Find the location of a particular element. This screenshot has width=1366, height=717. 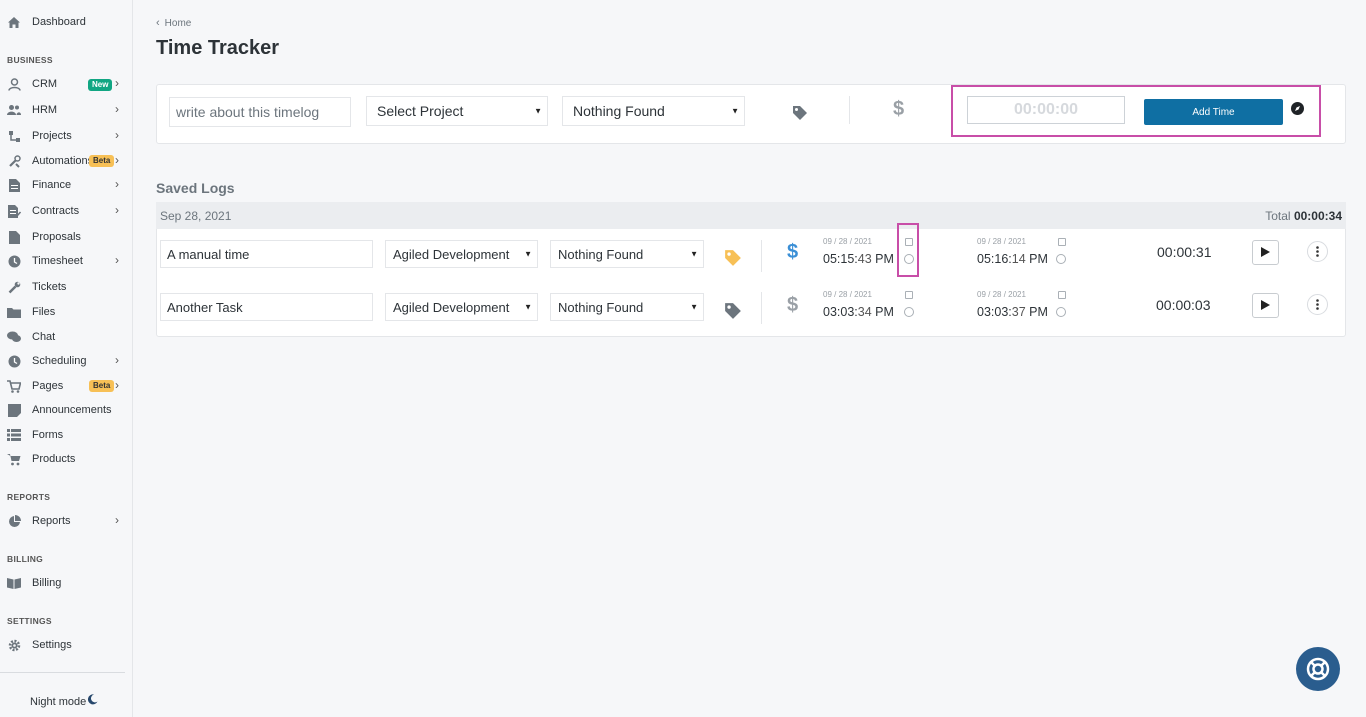

sidebar-item-label: Announcements is located at coordinates (72, 410).